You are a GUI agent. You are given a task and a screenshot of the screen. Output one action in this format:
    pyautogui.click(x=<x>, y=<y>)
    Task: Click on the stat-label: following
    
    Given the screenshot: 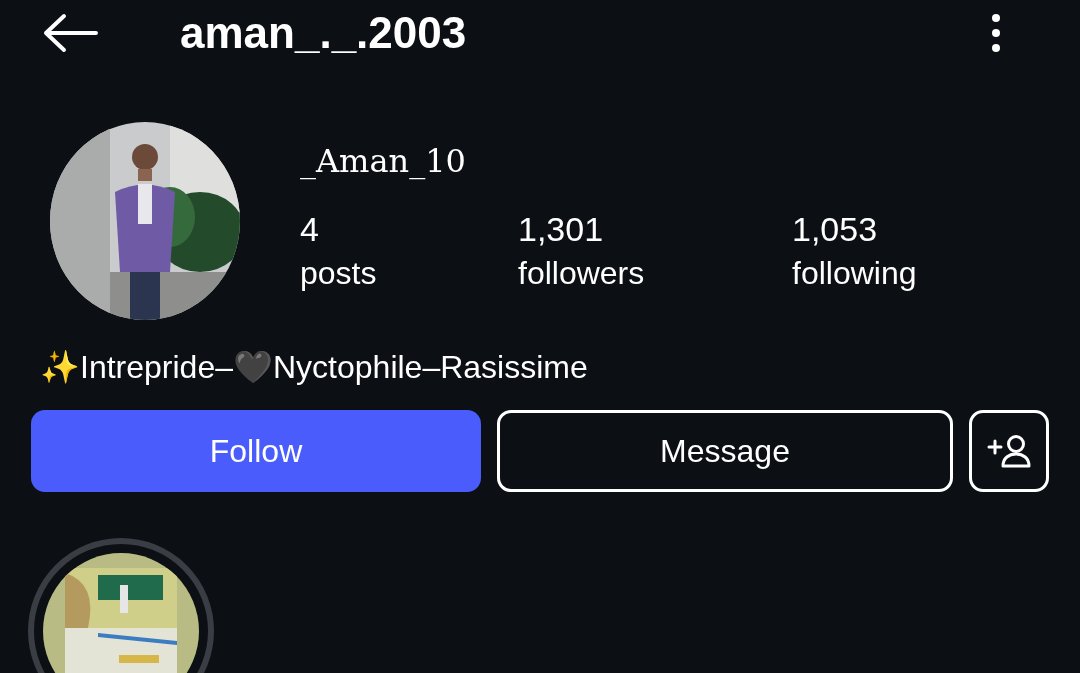 What is the action you would take?
    pyautogui.click(x=854, y=273)
    